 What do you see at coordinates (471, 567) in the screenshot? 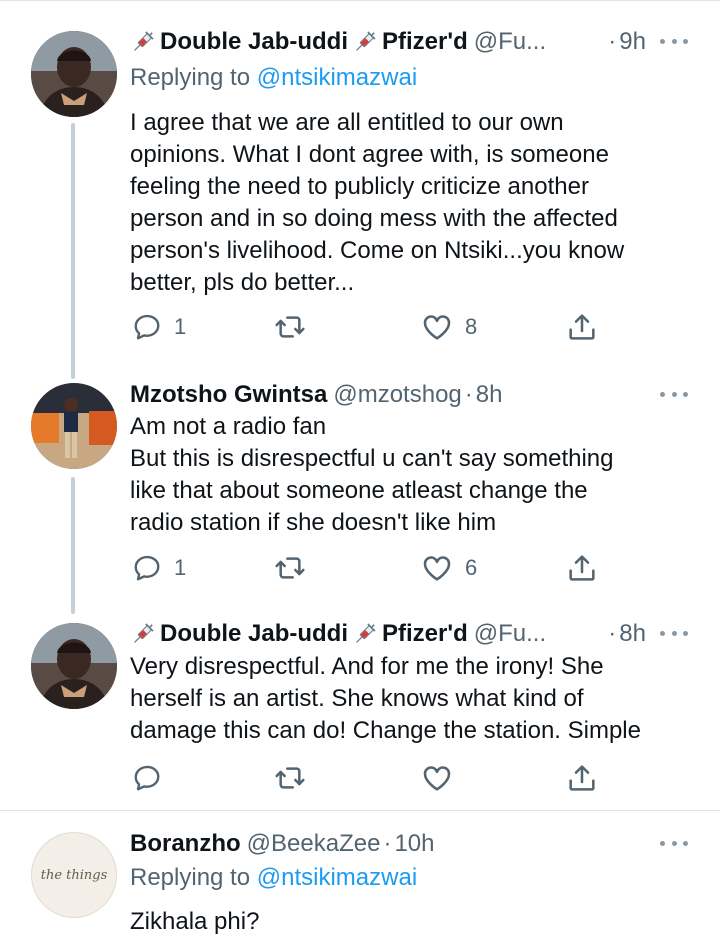
I see `like-count: 6` at bounding box center [471, 567].